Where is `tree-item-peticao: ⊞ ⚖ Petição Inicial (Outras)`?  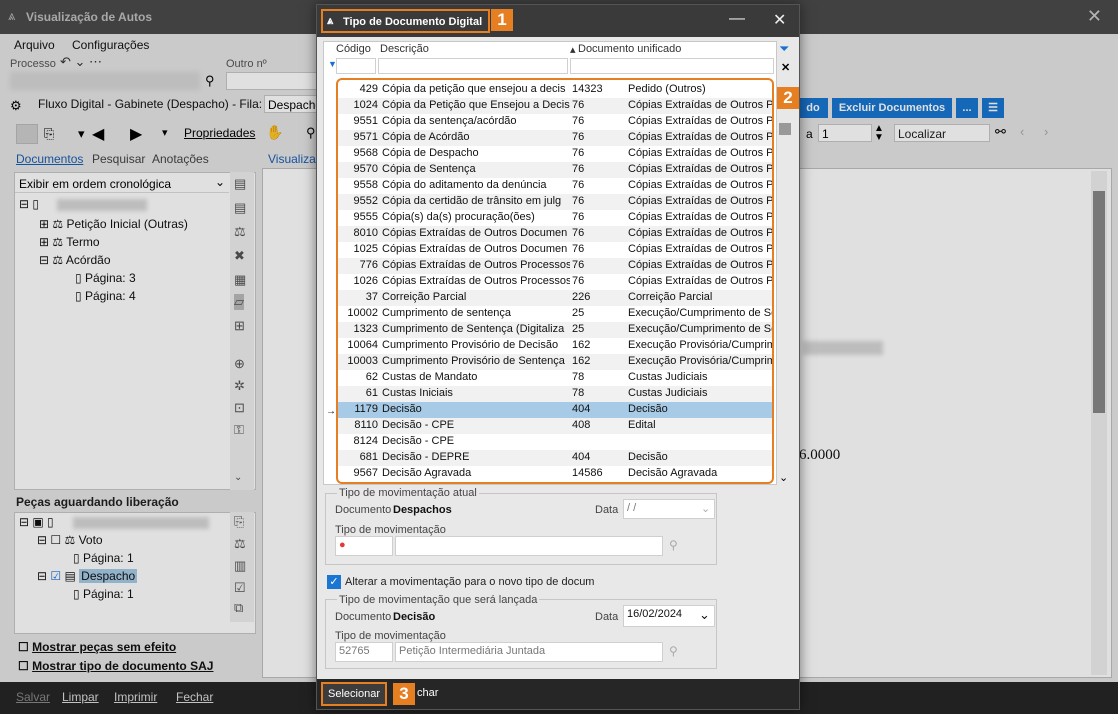
tree-item-peticao: ⊞ ⚖ Petição Inicial (Outras) is located at coordinates (113, 224).